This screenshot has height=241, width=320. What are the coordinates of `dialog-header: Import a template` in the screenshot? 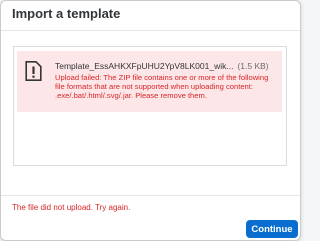 It's located at (150, 16).